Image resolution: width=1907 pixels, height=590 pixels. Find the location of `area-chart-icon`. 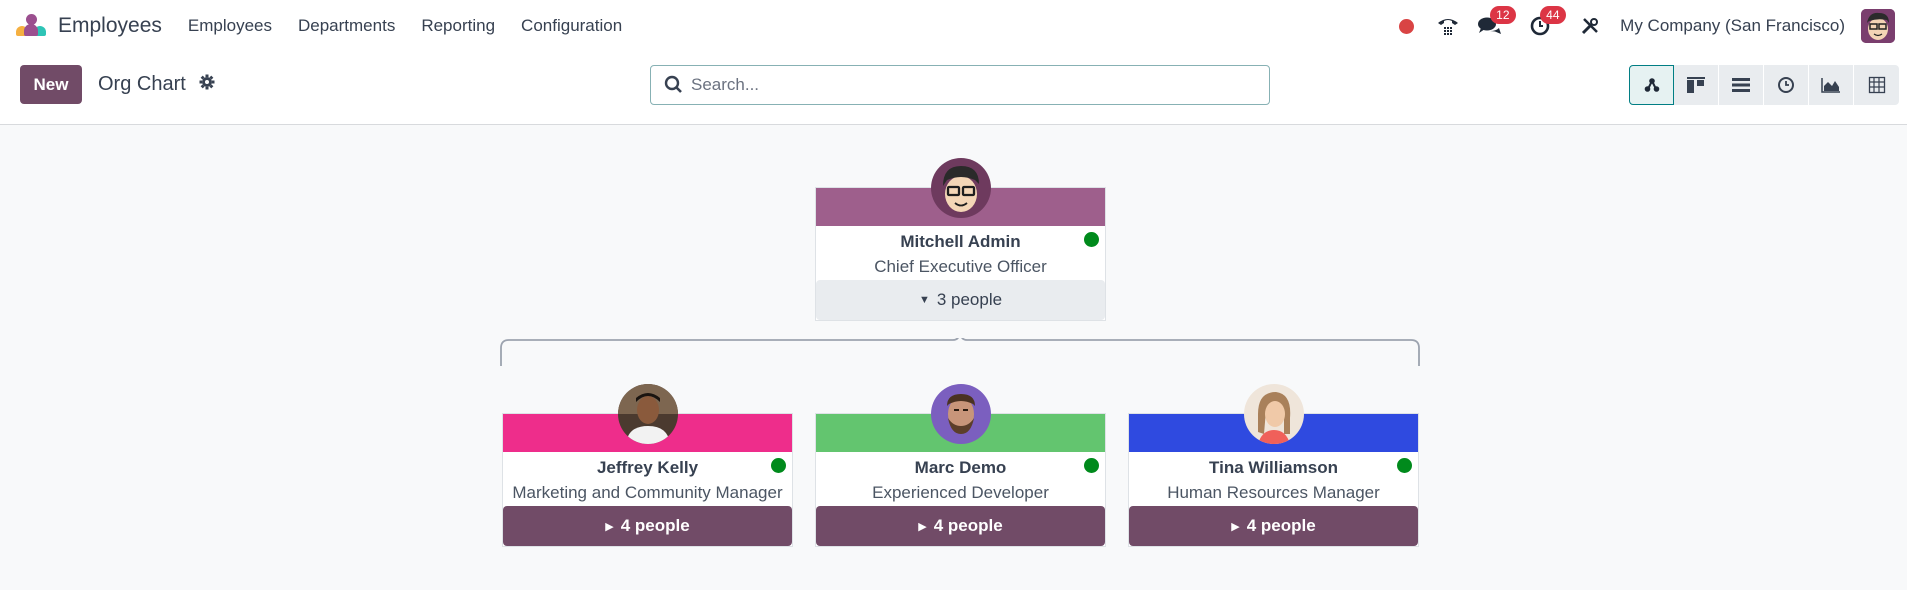

area-chart-icon is located at coordinates (1830, 85).